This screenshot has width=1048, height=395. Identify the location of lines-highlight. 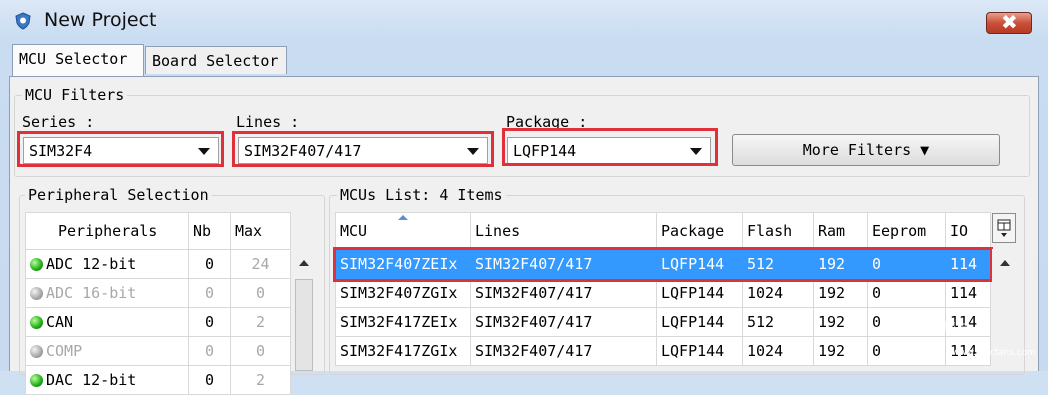
(363, 149).